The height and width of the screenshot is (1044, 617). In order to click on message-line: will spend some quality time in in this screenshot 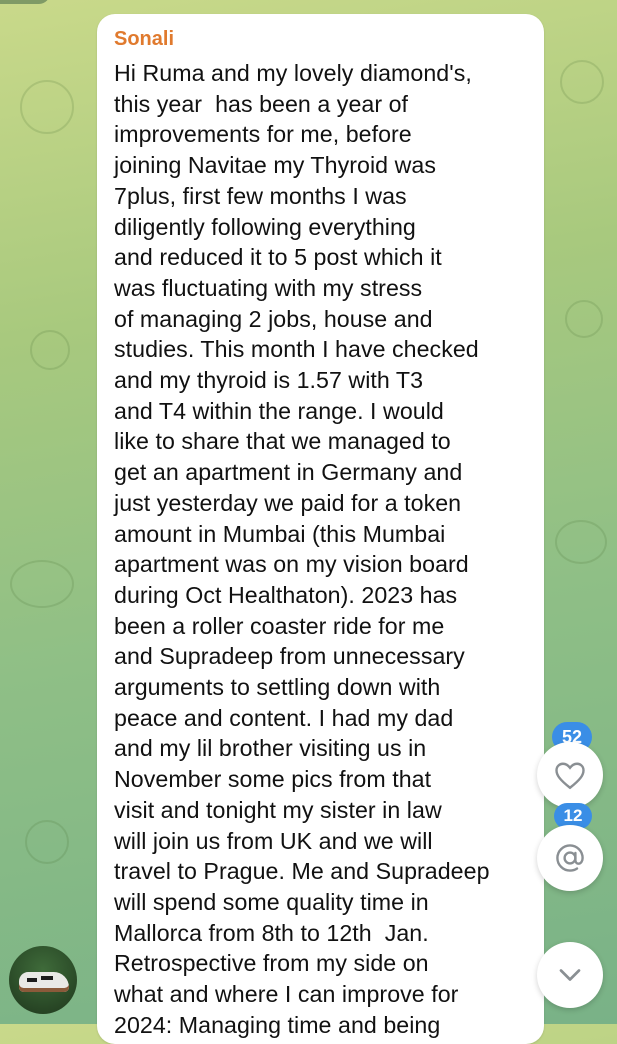, I will do `click(271, 901)`.